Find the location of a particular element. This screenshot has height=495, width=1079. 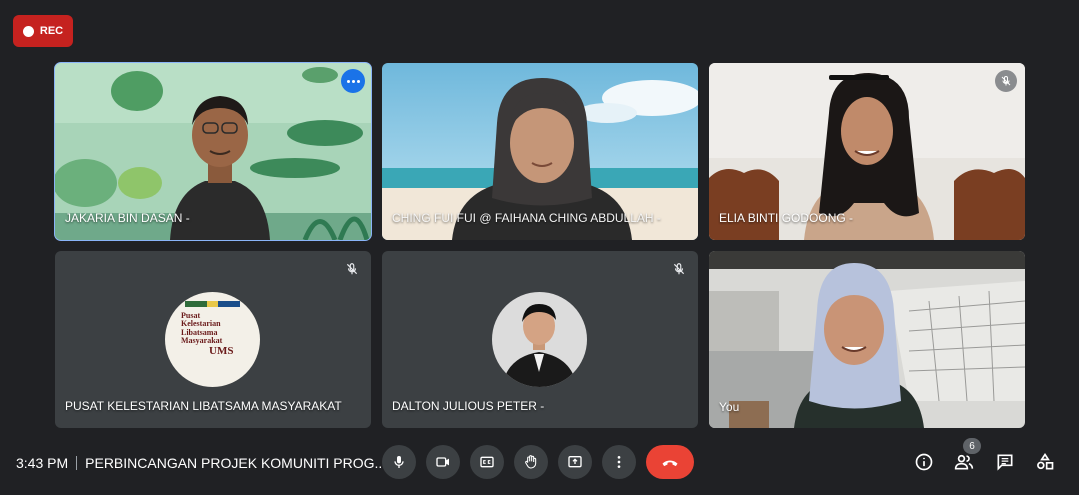

leave-call-button is located at coordinates (670, 462).